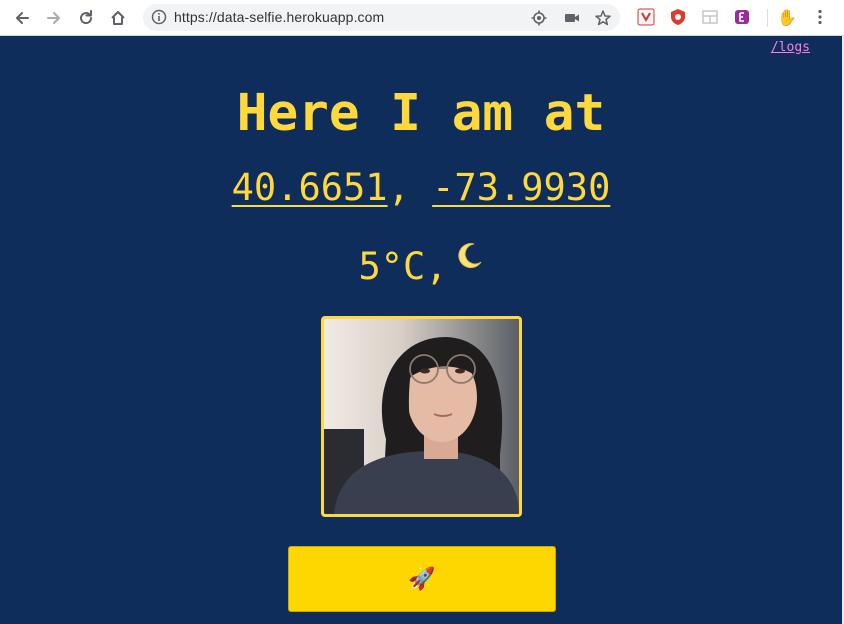  I want to click on selfie-image, so click(421, 416).